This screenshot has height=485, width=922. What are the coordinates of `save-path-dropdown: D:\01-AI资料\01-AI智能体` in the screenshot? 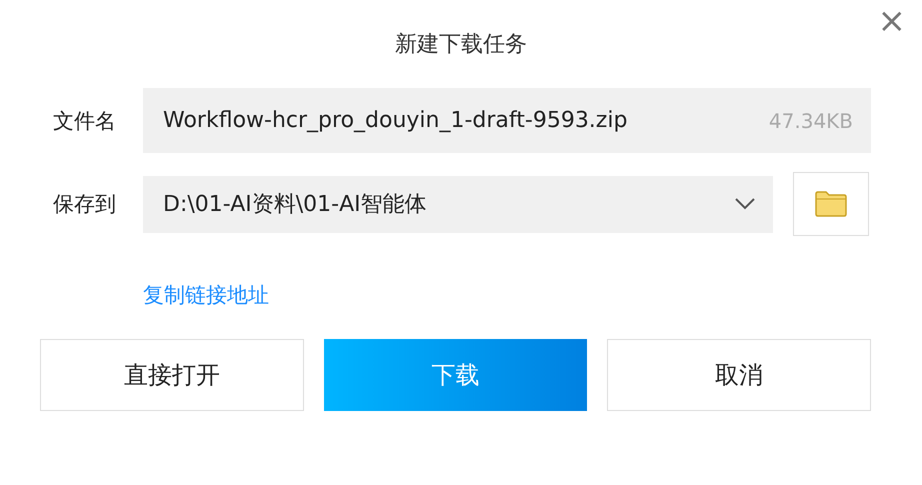 It's located at (458, 204).